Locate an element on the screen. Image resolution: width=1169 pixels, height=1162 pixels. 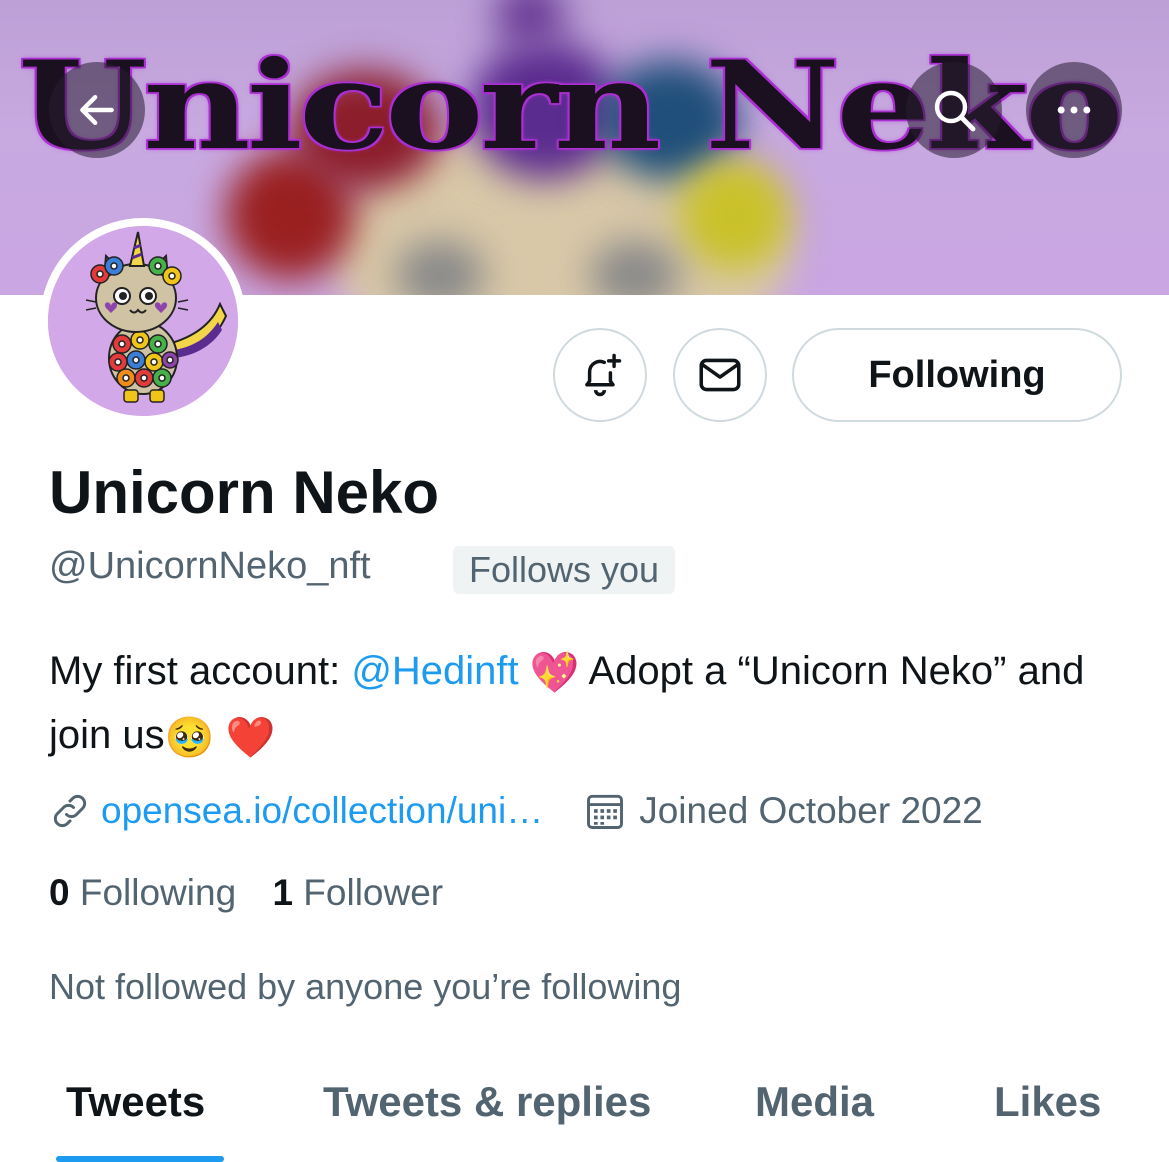
active-tab-indicator is located at coordinates (140, 1159).